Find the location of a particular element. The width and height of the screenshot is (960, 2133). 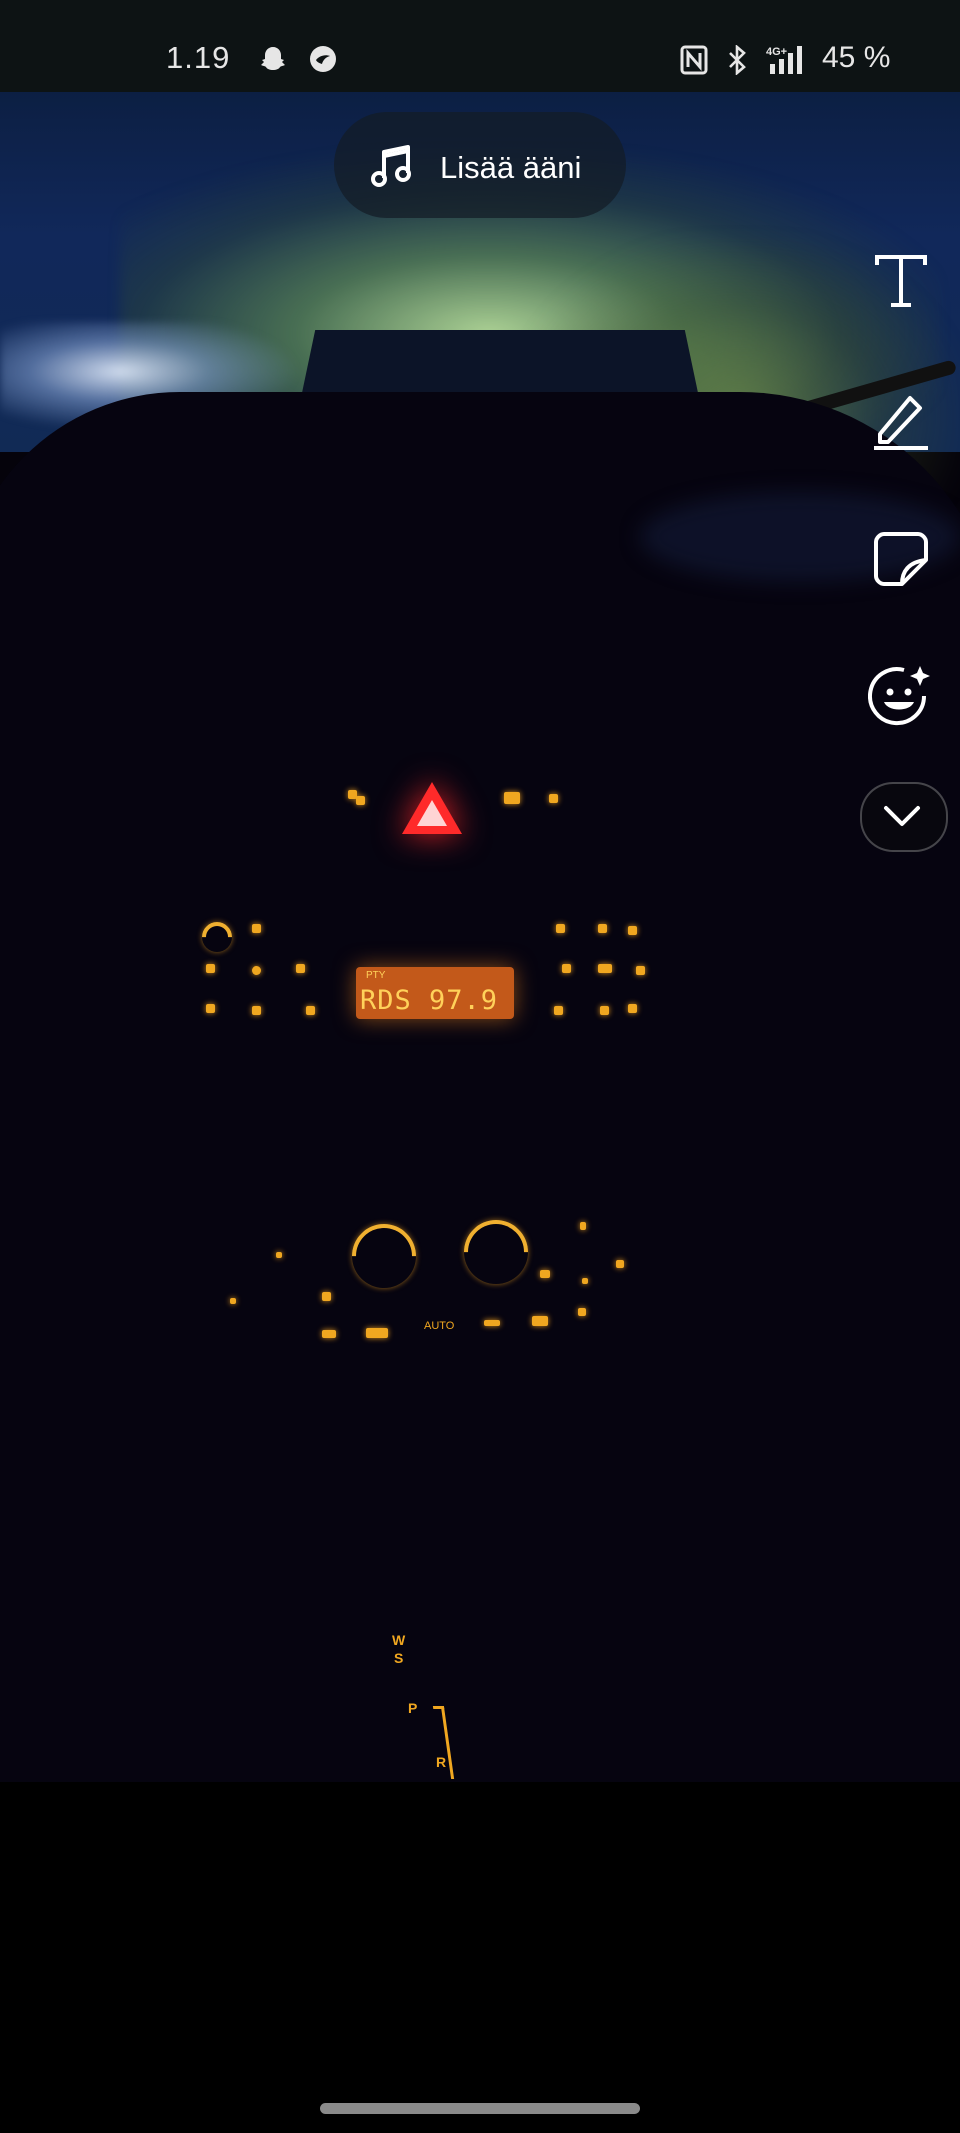

text-tool-button is located at coordinates (901, 281).